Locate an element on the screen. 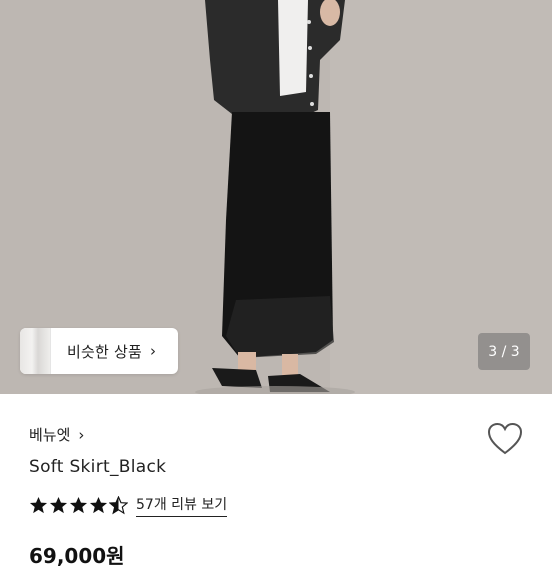 The width and height of the screenshot is (552, 569). star-rating is located at coordinates (78, 505).